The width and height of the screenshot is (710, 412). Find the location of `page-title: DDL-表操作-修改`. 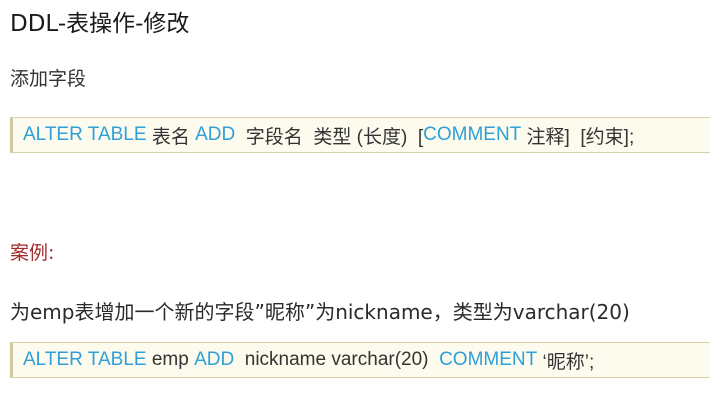

page-title: DDL-表操作-修改 is located at coordinates (100, 24).